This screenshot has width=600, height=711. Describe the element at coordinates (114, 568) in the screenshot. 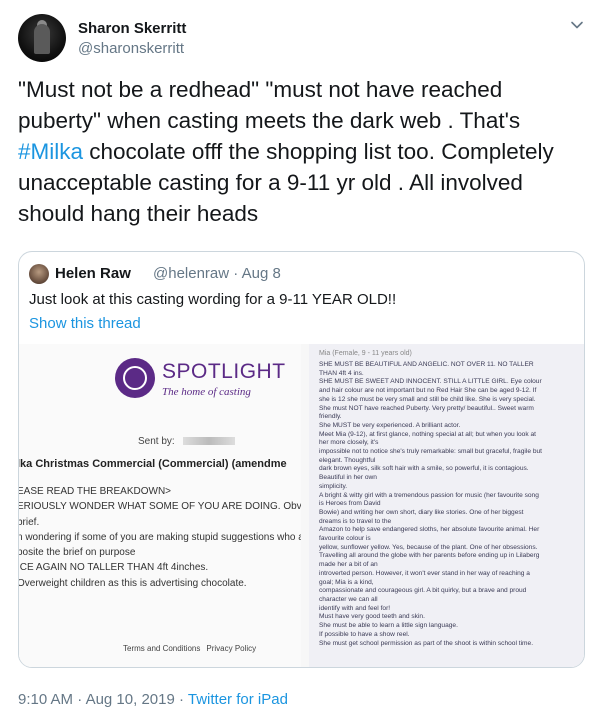

I see `brief-line: ICE AGAIN NO TALLER THAN 4ft 4inches.` at that location.